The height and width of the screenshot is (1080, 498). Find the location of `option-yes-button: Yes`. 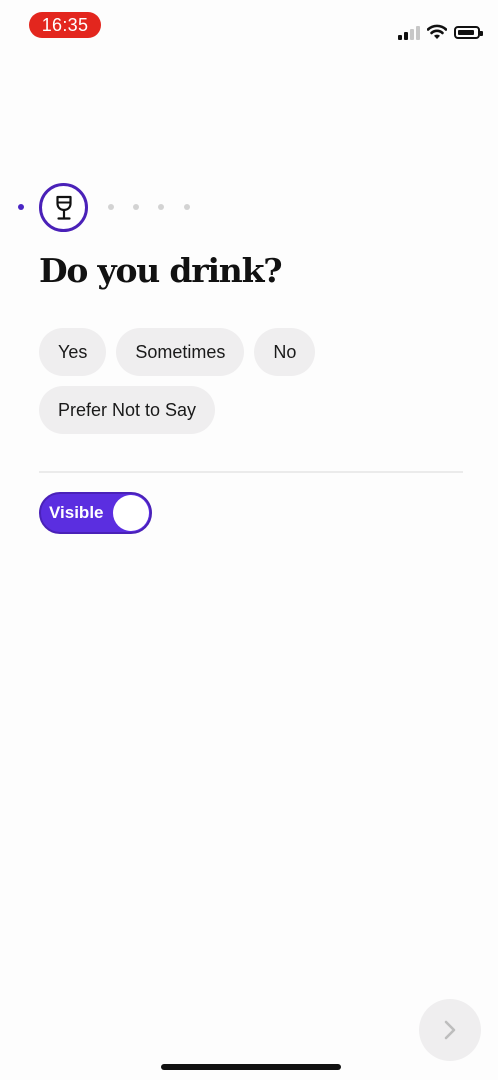

option-yes-button: Yes is located at coordinates (73, 352).